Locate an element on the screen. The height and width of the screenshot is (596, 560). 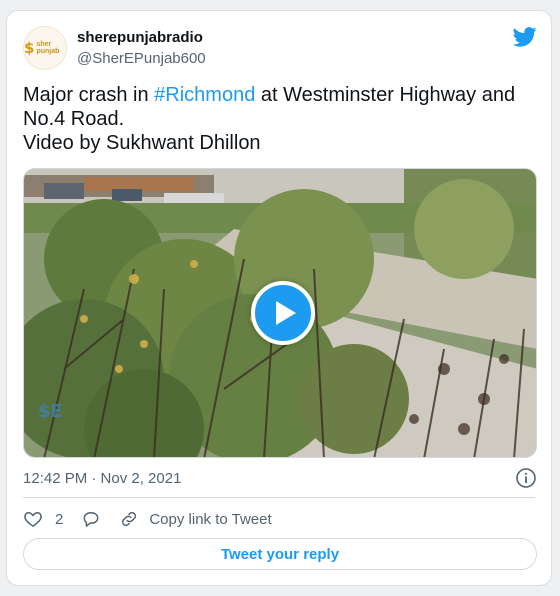
hashtag-link: #Richmond is located at coordinates (204, 95).